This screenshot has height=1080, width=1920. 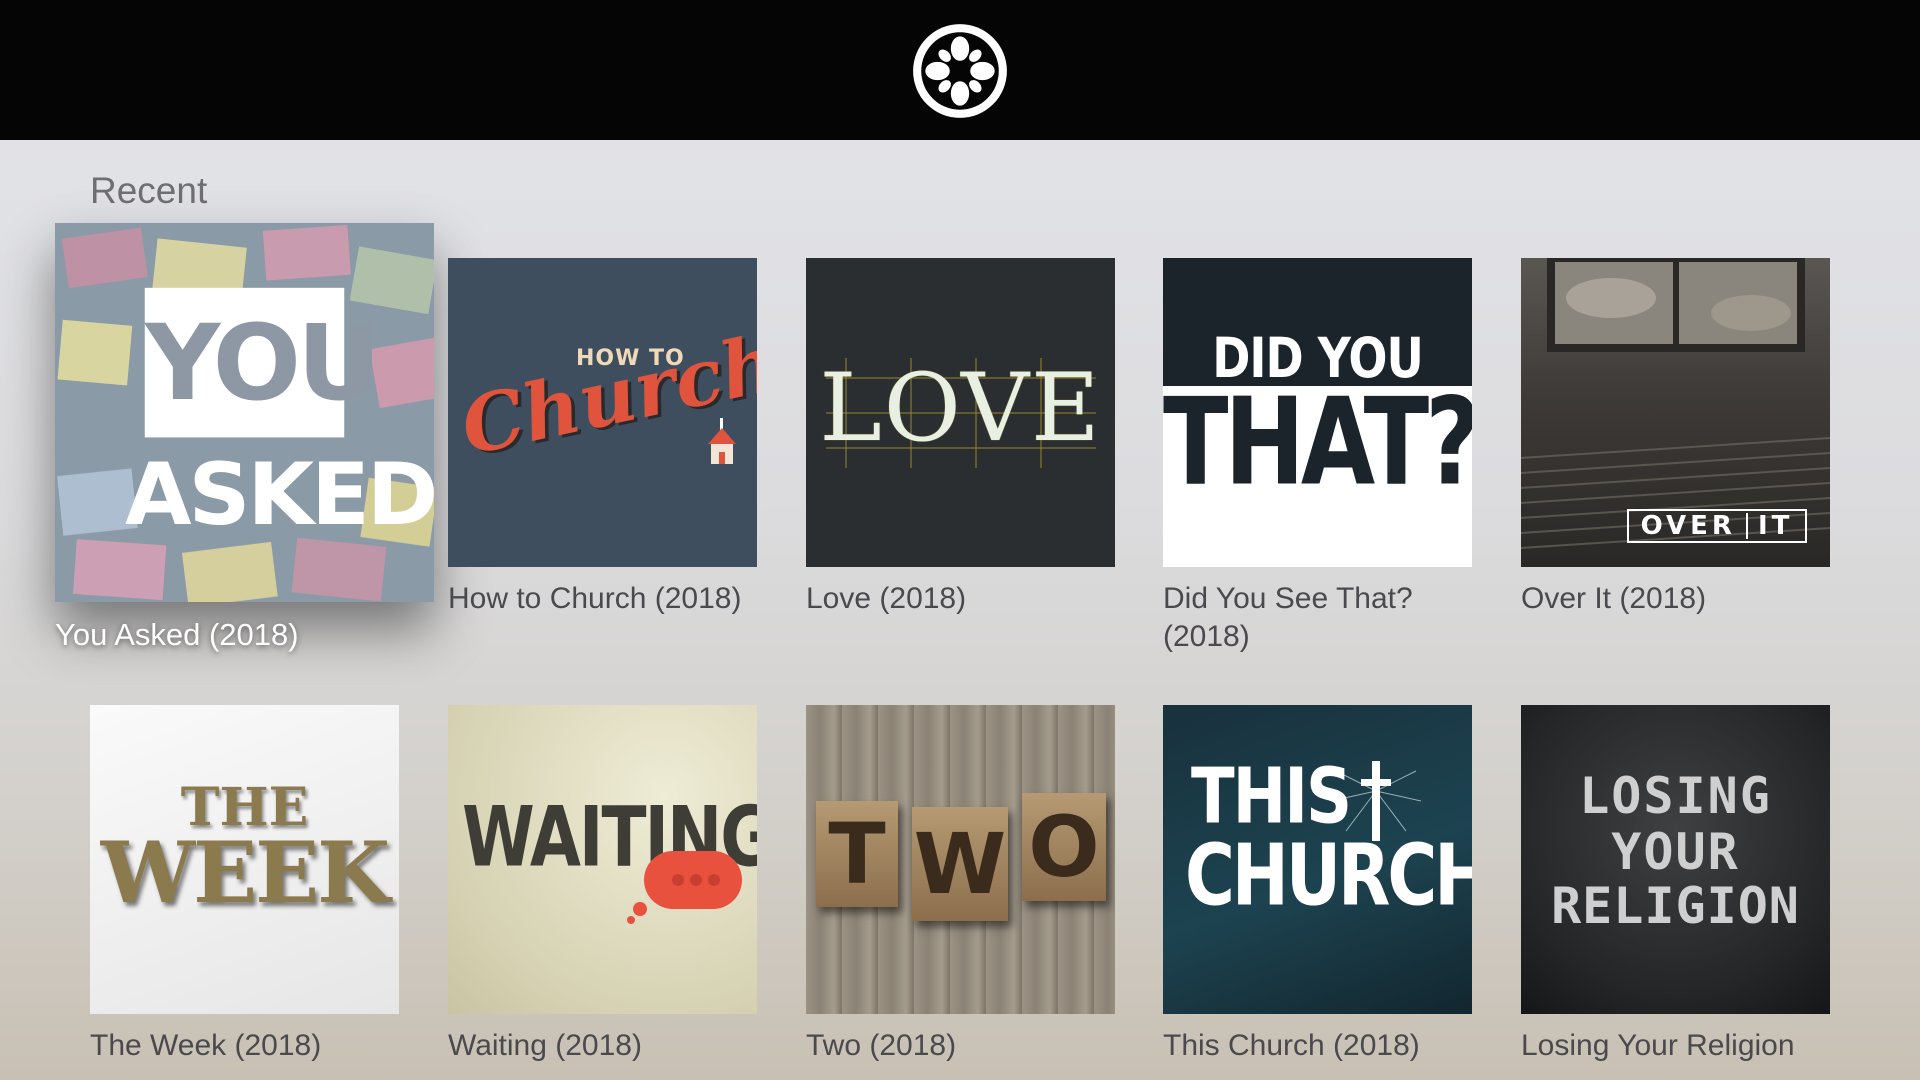 What do you see at coordinates (886, 598) in the screenshot?
I see `tile-caption: Love (2018)` at bounding box center [886, 598].